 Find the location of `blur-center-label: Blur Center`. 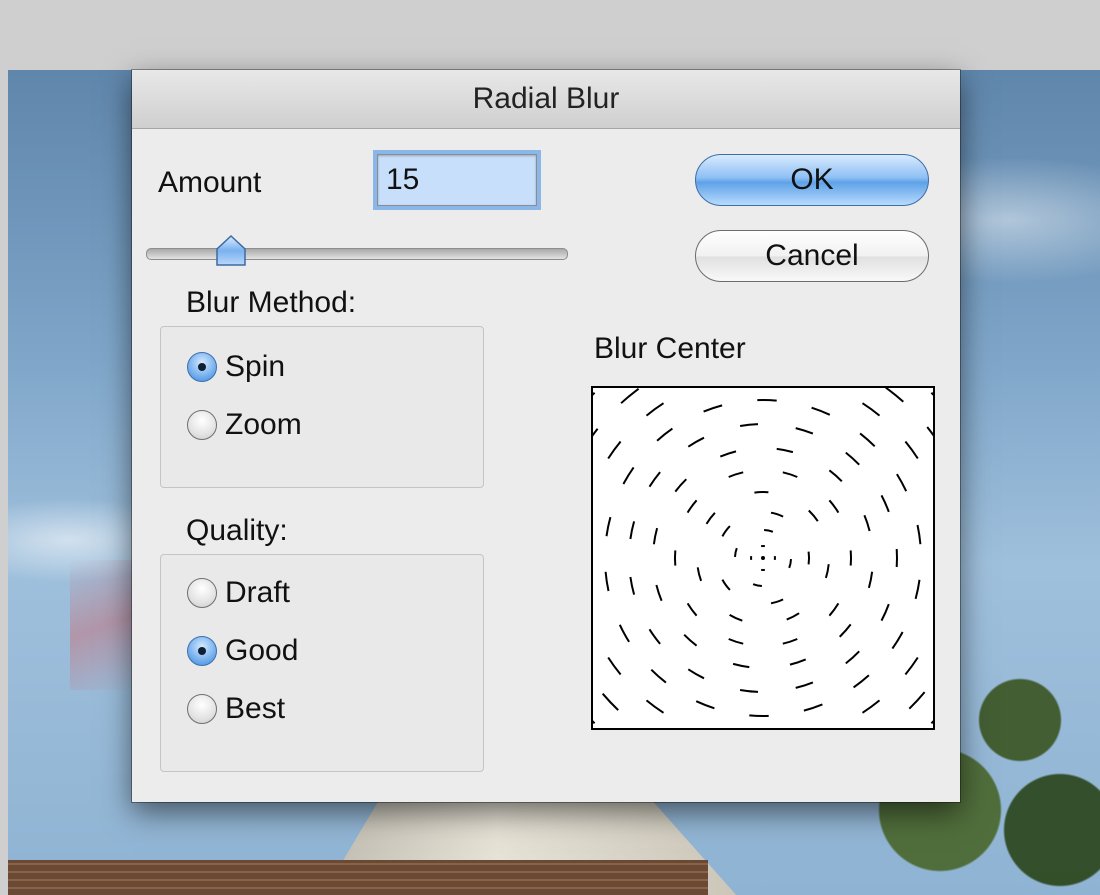

blur-center-label: Blur Center is located at coordinates (670, 348).